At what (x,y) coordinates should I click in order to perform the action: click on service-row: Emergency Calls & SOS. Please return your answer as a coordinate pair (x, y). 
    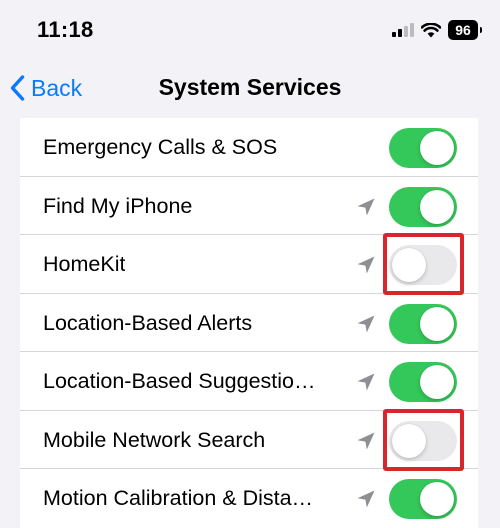
    Looking at the image, I should click on (249, 147).